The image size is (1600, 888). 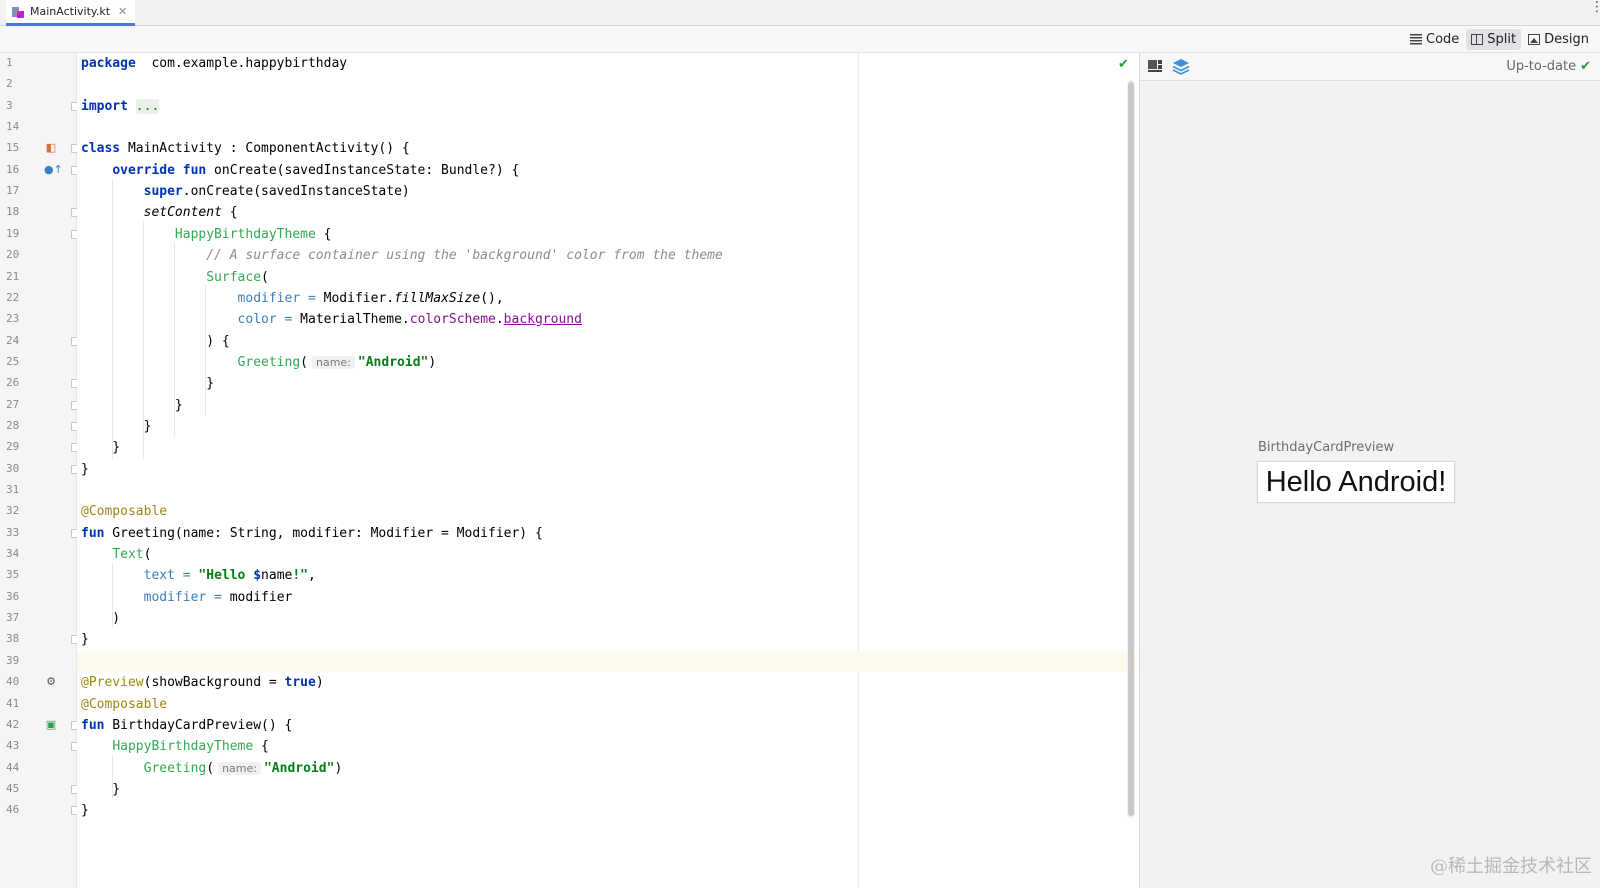 I want to click on code-line: super.onCreate(savedInstanceState), so click(x=607, y=191).